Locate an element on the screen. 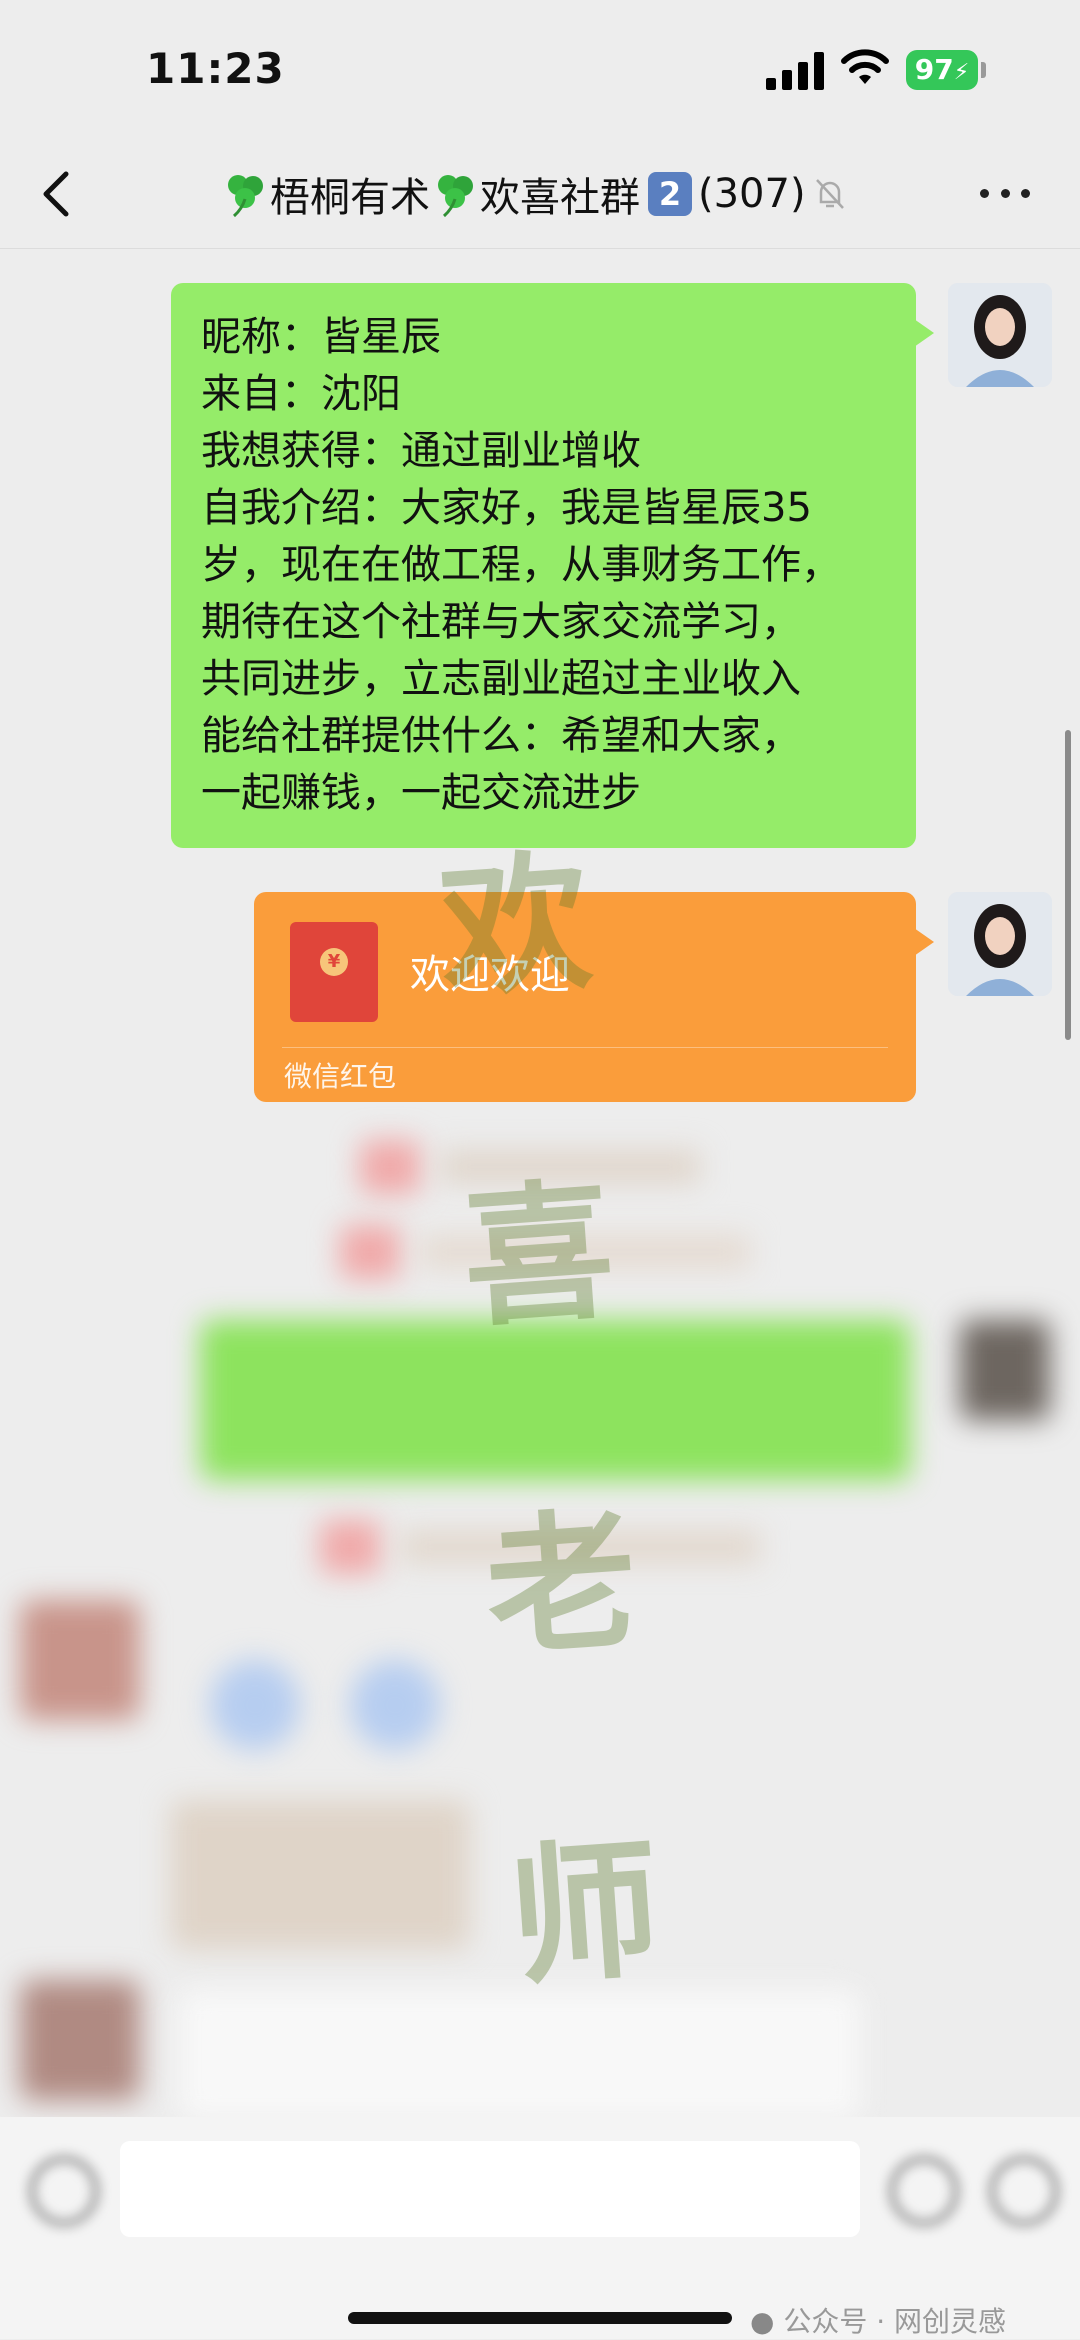 Image resolution: width=1080 pixels, height=2340 pixels. footer-credit-text: 公众号 · 网创灵感 is located at coordinates (895, 2321).